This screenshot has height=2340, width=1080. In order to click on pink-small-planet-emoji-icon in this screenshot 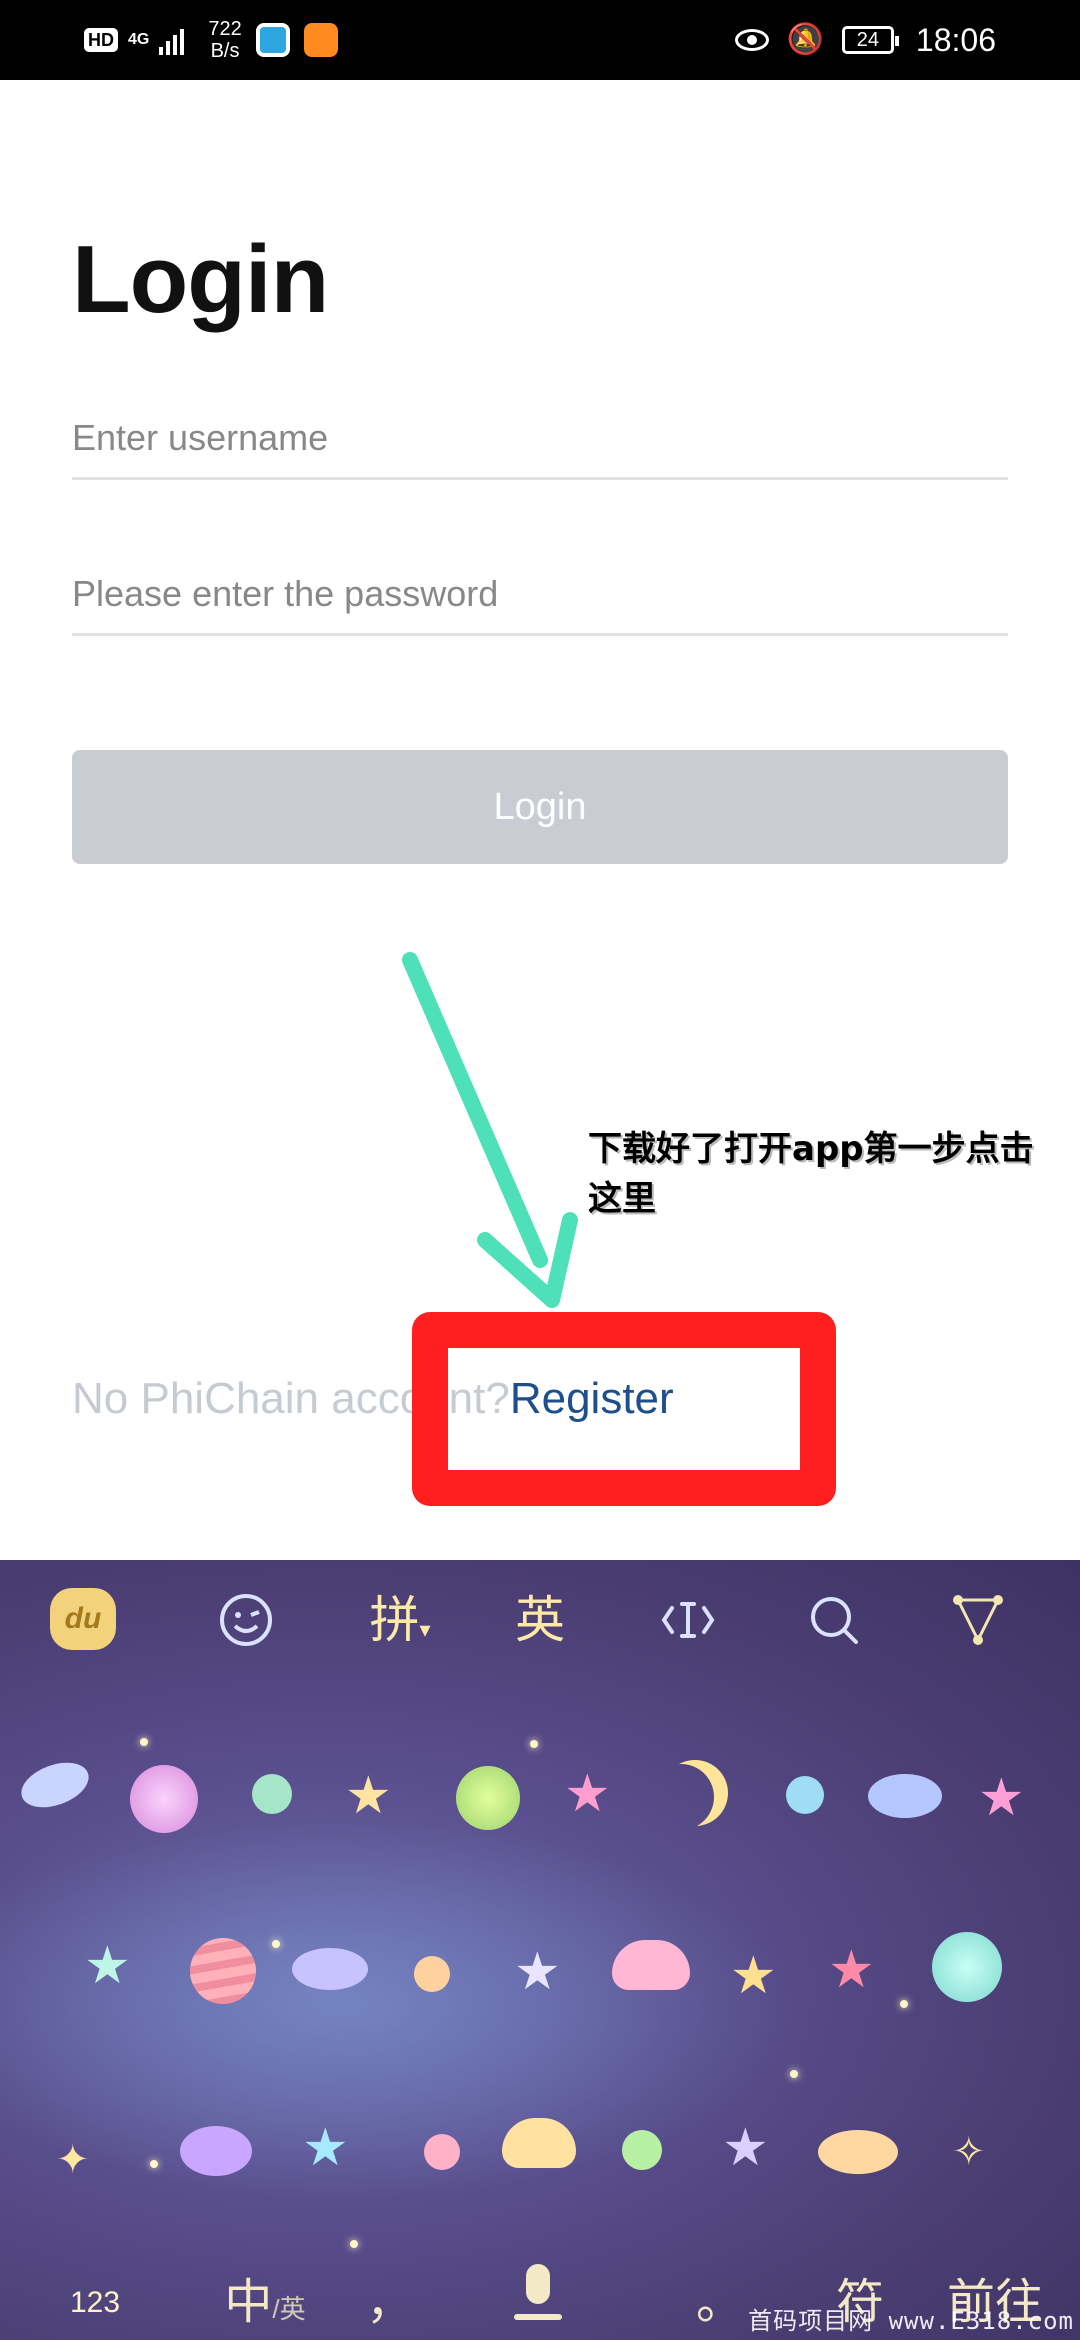, I will do `click(442, 2152)`.